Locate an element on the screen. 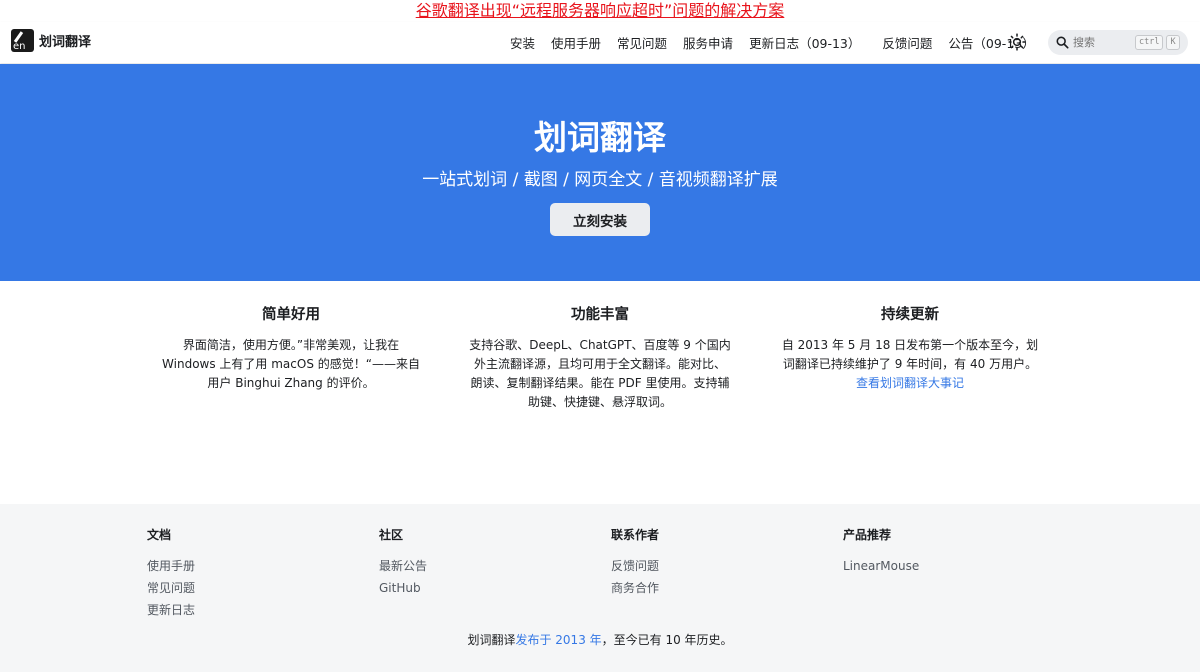 This screenshot has height=672, width=1200. theme-toggle-button is located at coordinates (1017, 42).